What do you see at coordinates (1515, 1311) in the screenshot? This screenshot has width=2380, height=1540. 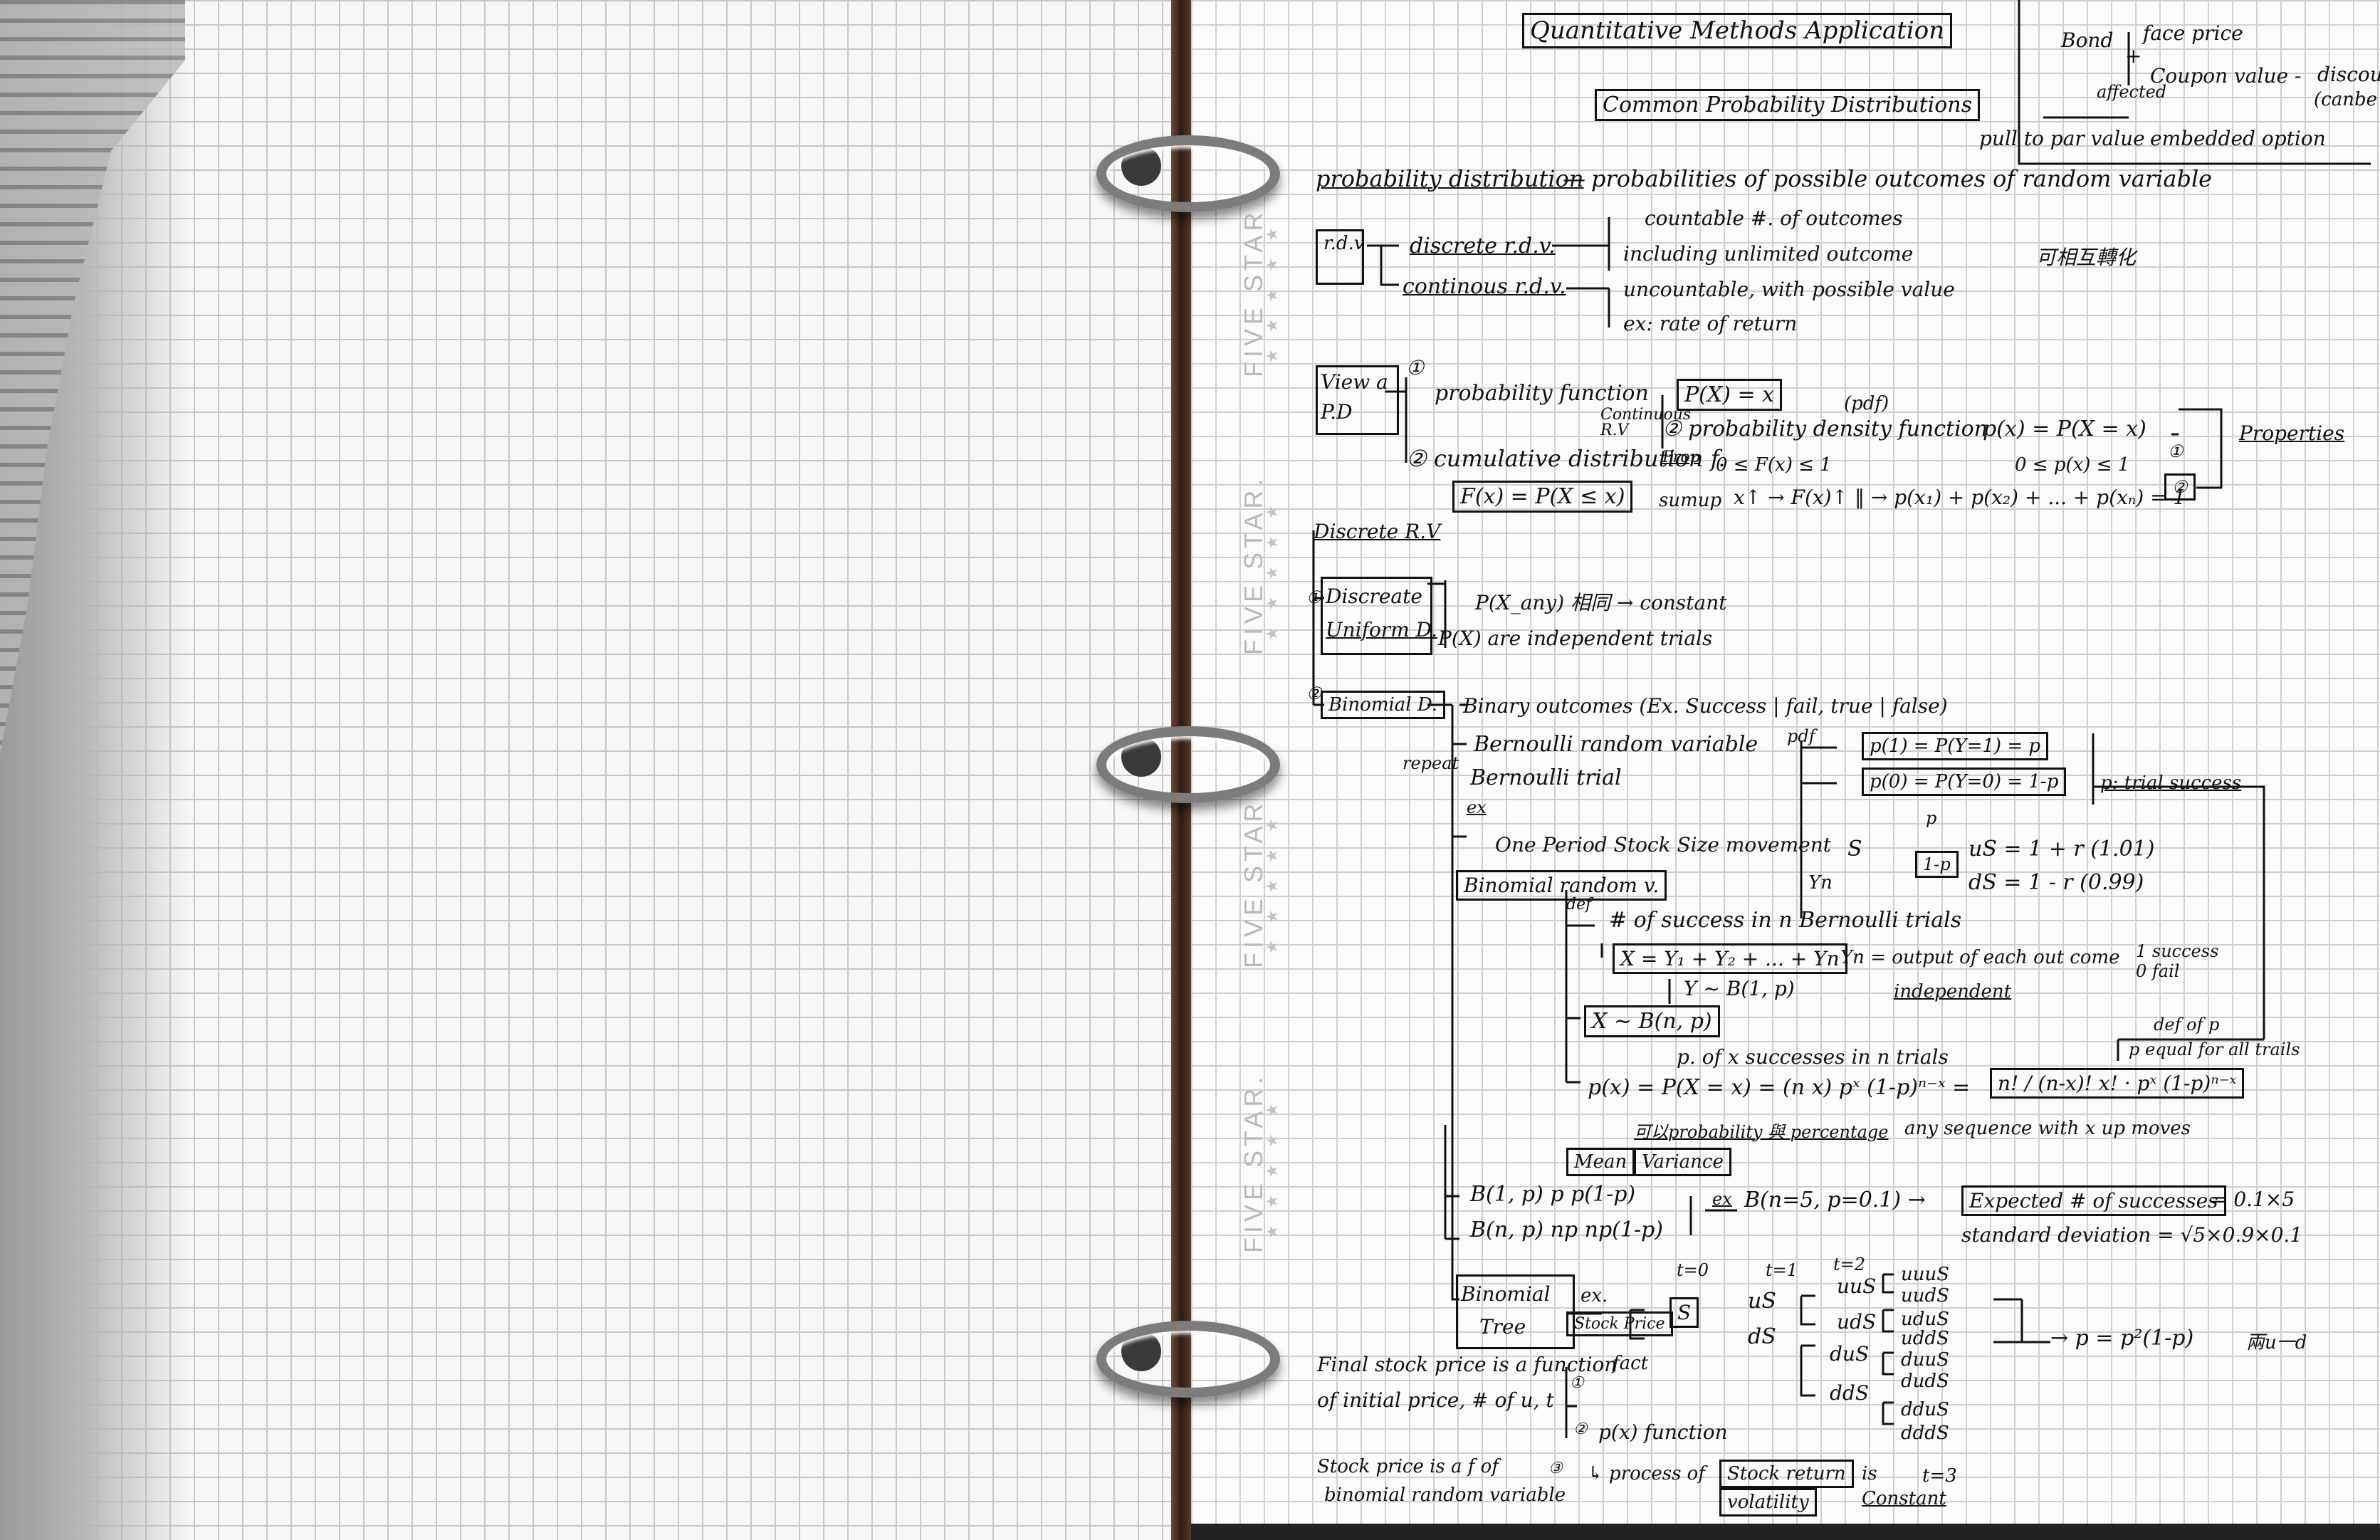 I see `binomial-tree-box: Binomial Tree` at bounding box center [1515, 1311].